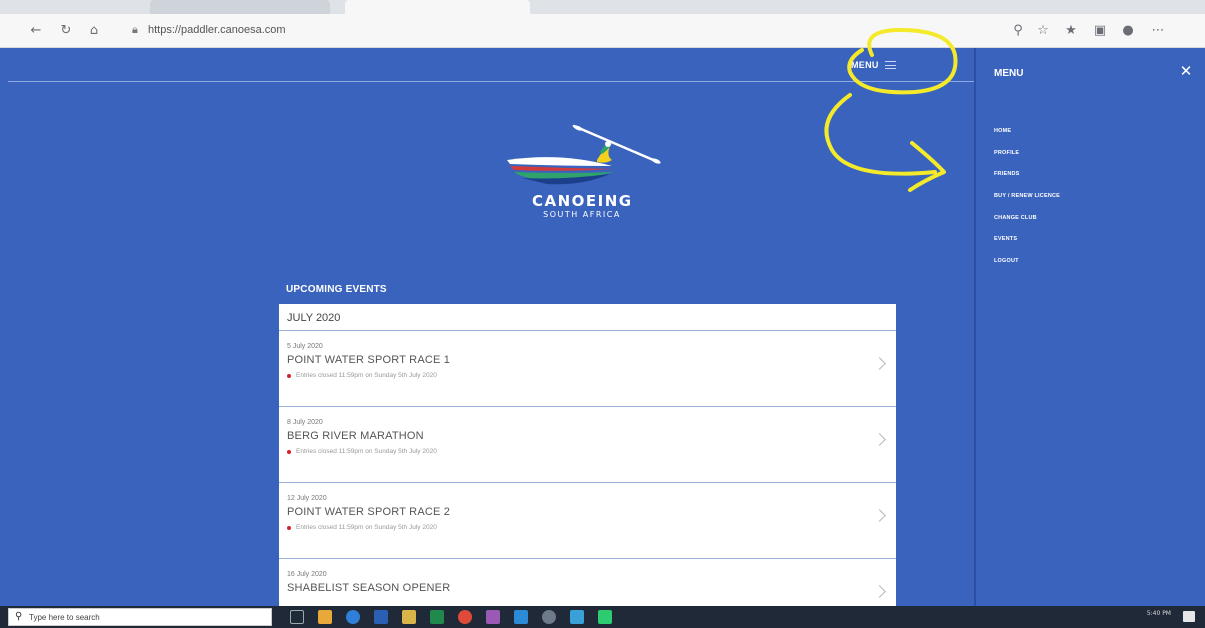 The image size is (1205, 628). I want to click on side-menu-item-friends: FRIENDS, so click(1027, 182).